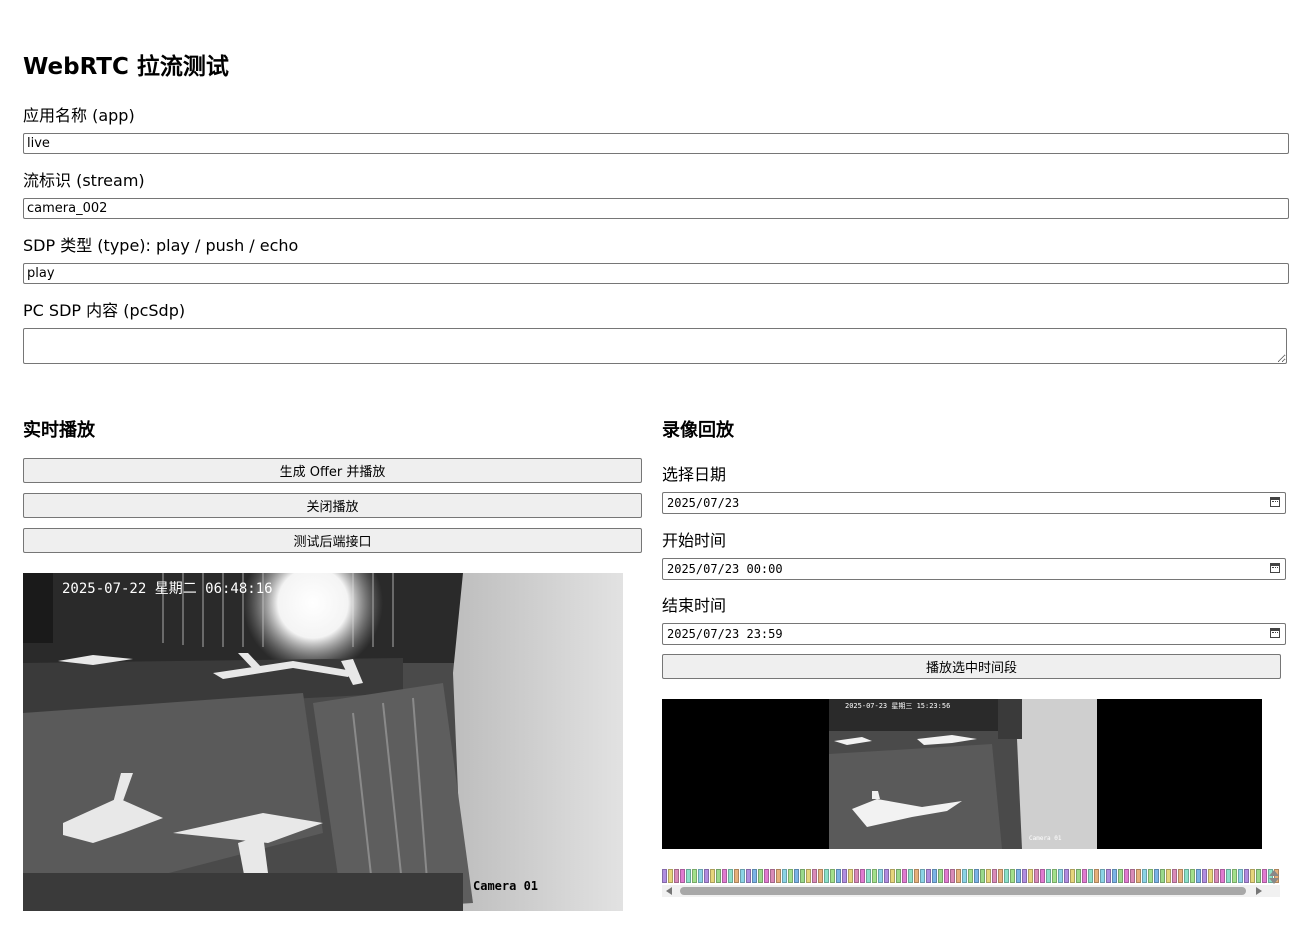 The image size is (1298, 950). Describe the element at coordinates (656, 143) in the screenshot. I see `app-input` at that location.